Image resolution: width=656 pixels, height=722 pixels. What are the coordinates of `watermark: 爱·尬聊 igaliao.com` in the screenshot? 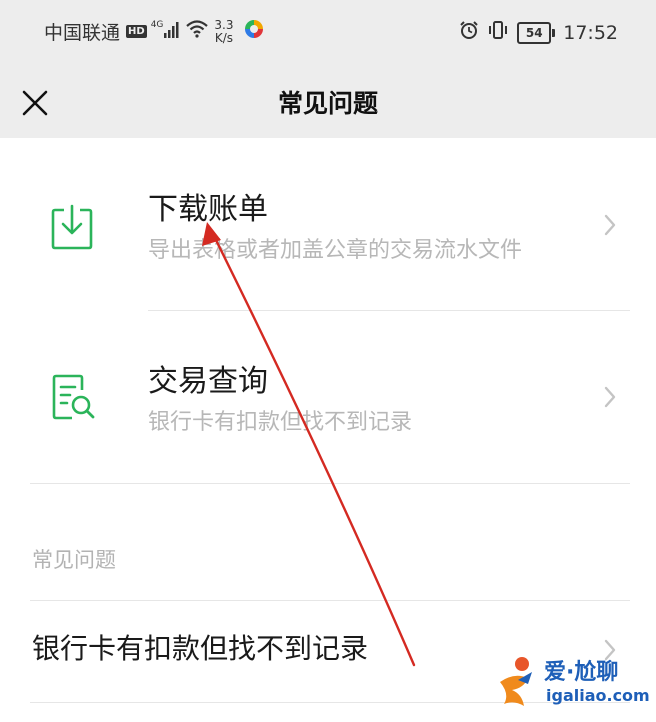 It's located at (574, 683).